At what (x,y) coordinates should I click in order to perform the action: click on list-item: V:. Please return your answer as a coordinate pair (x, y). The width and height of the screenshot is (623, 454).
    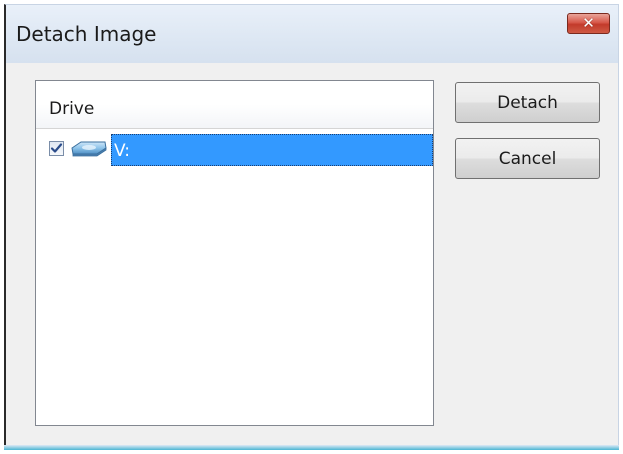
    Looking at the image, I should click on (234, 150).